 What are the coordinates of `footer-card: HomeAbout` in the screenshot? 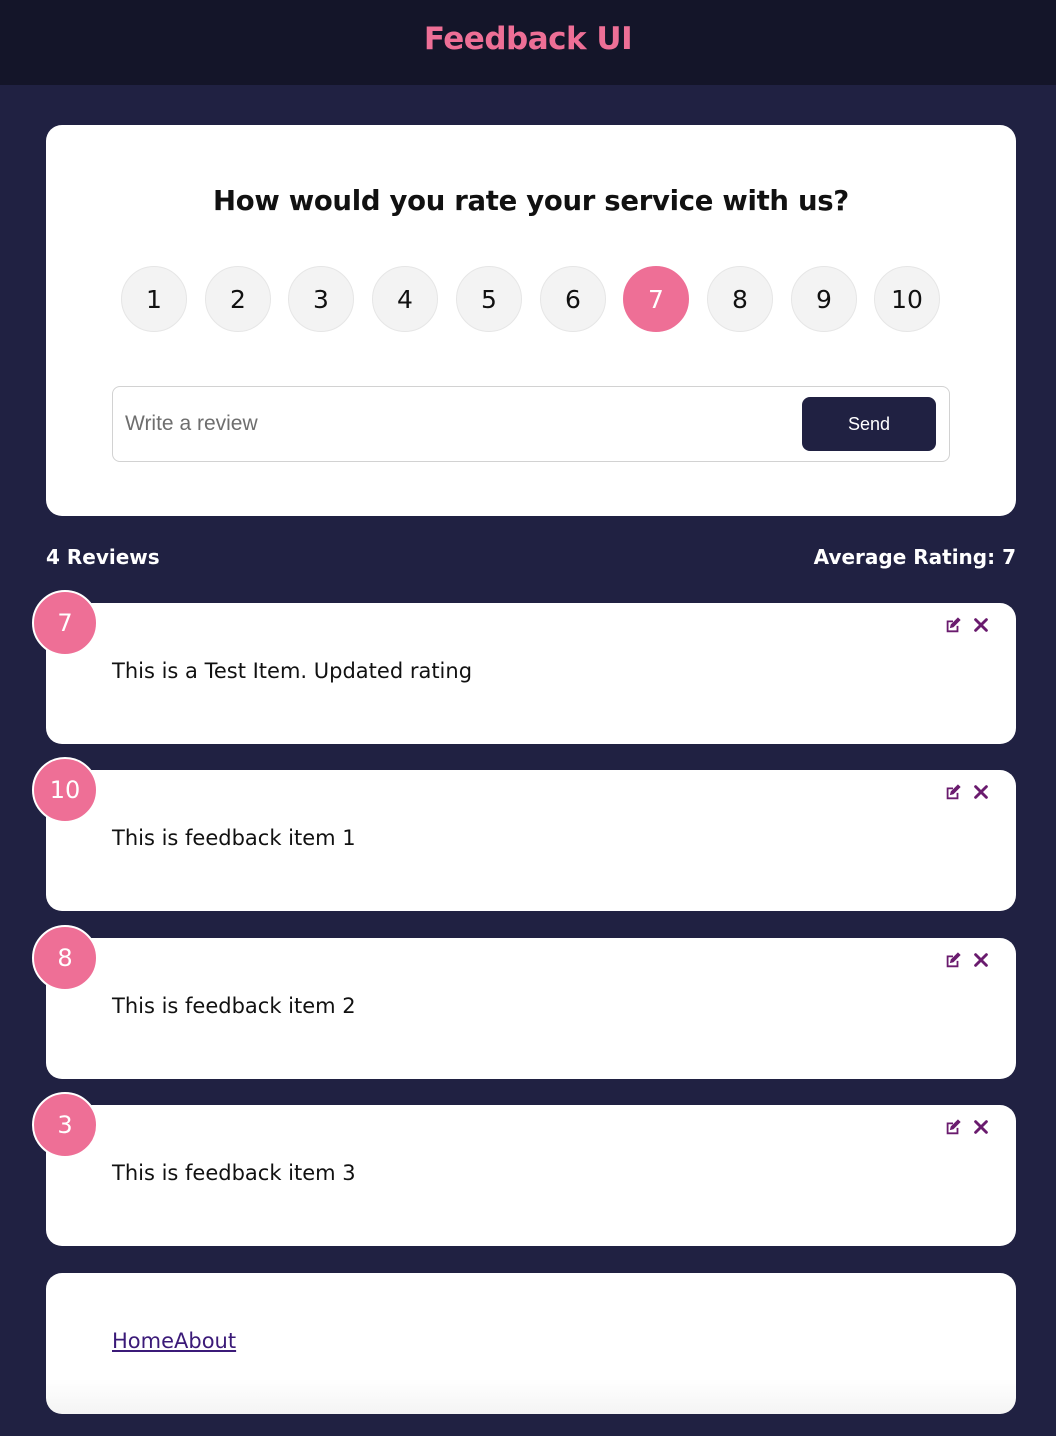 It's located at (531, 1343).